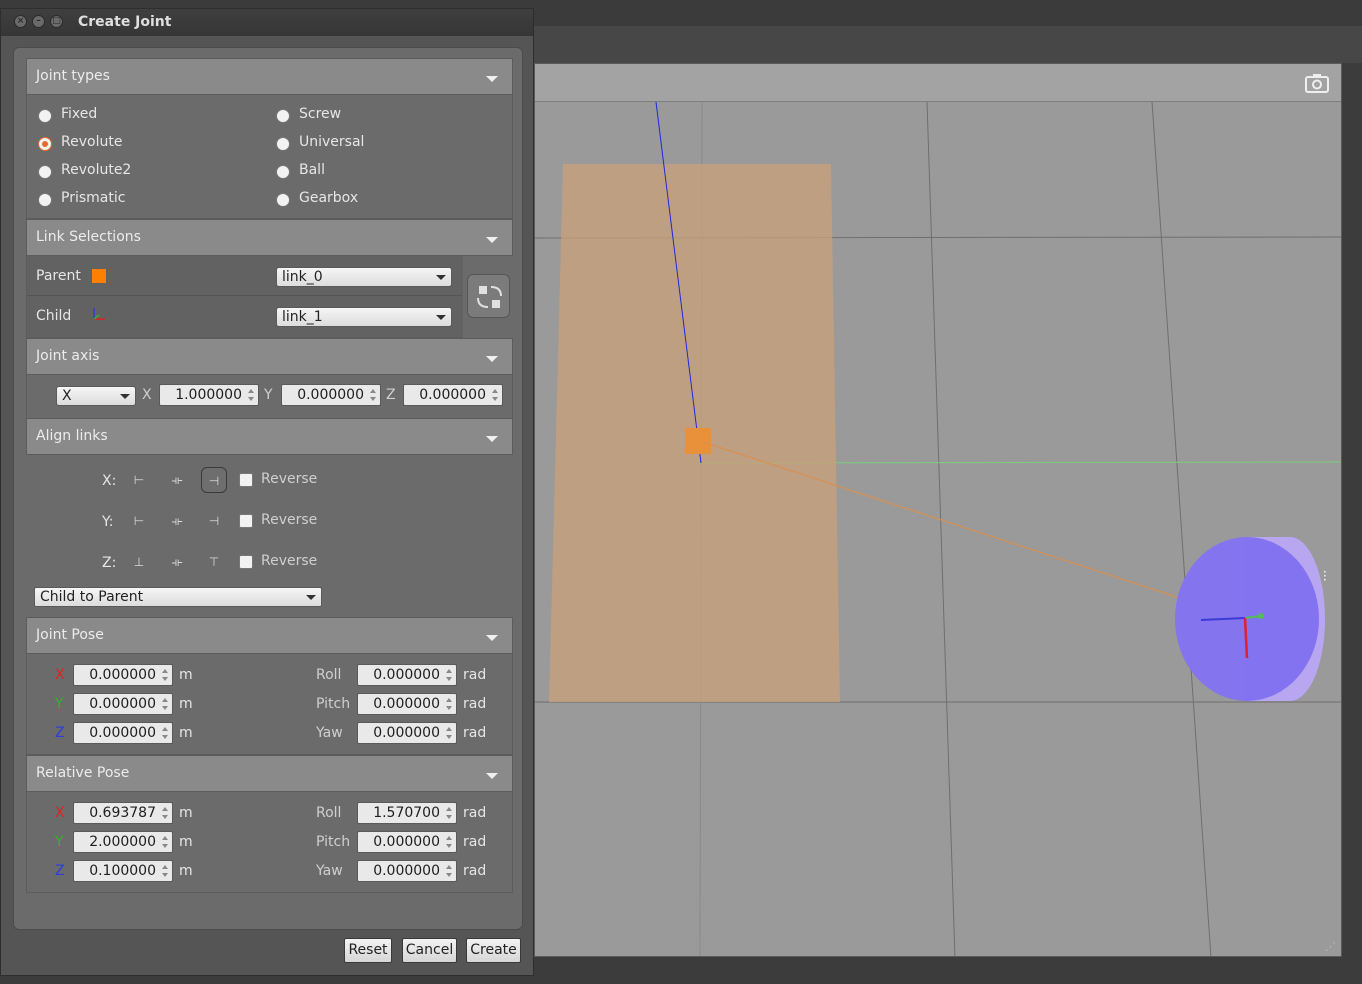 The width and height of the screenshot is (1362, 984). I want to click on align-z-reverse-checkbox, so click(246, 562).